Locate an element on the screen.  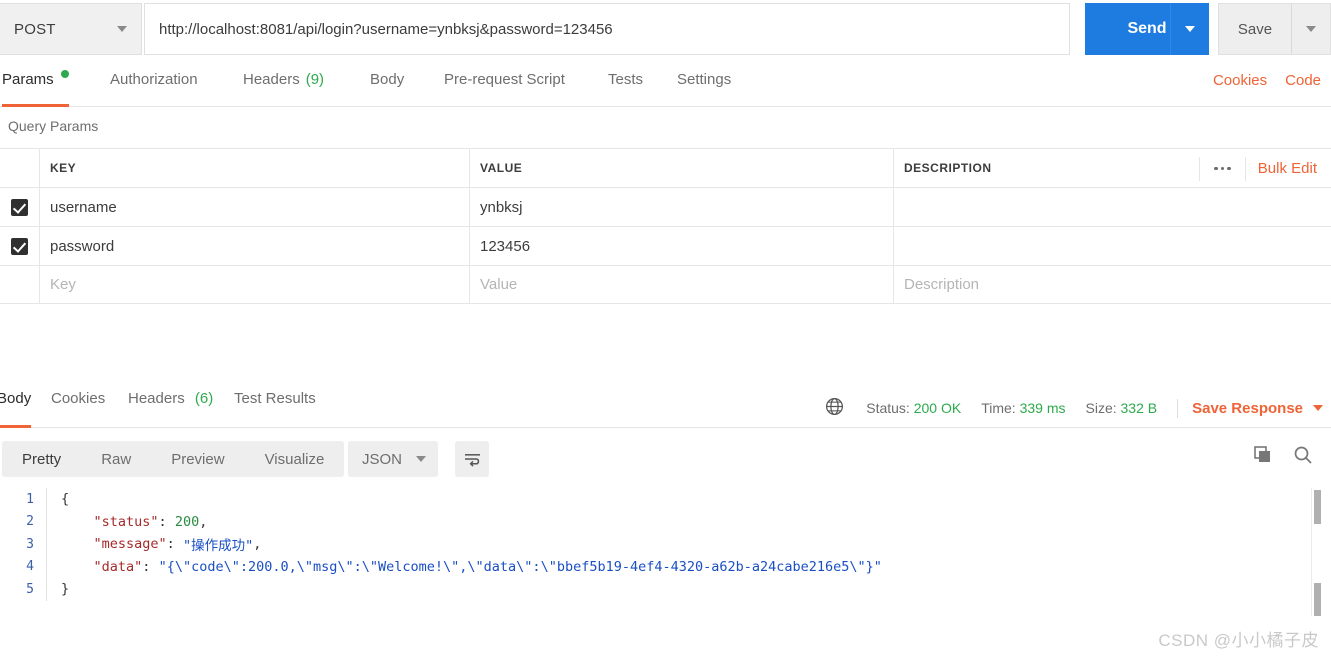
send-options-button is located at coordinates (1189, 29).